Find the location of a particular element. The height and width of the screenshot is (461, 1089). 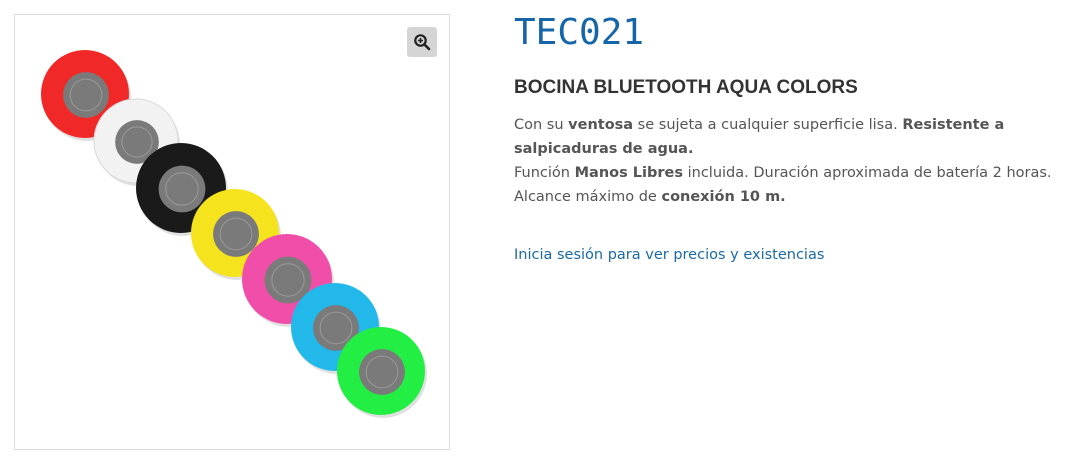

zoom-button is located at coordinates (422, 42).